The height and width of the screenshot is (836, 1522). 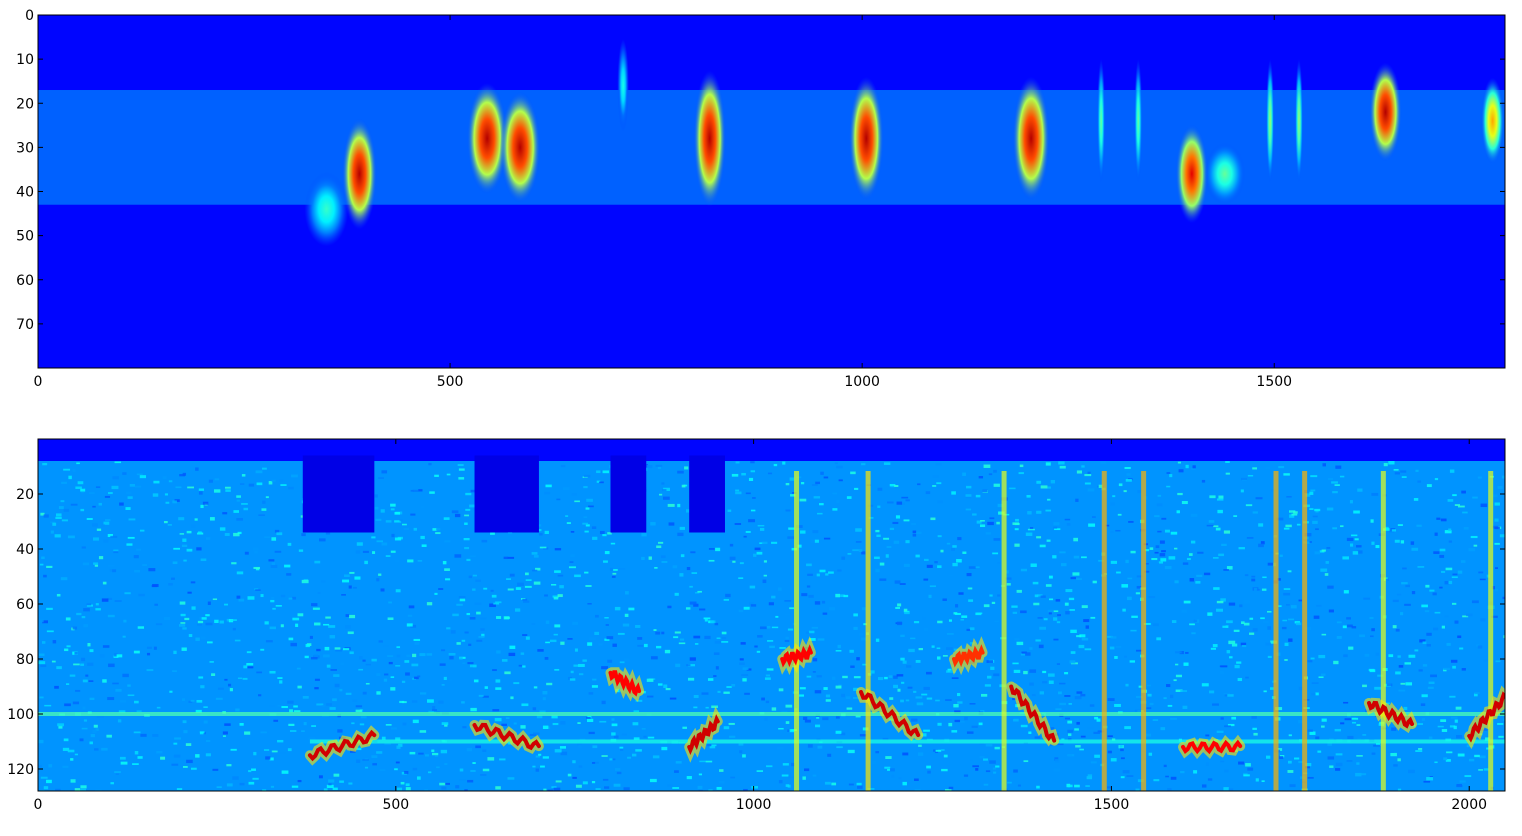 I want to click on y-tick-label: 30, so click(x=25, y=148).